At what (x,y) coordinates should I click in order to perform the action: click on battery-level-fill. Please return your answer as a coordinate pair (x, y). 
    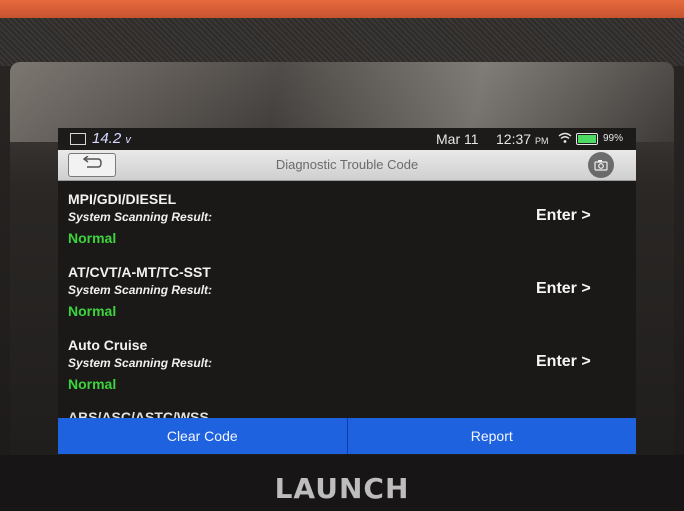
    Looking at the image, I should click on (587, 139).